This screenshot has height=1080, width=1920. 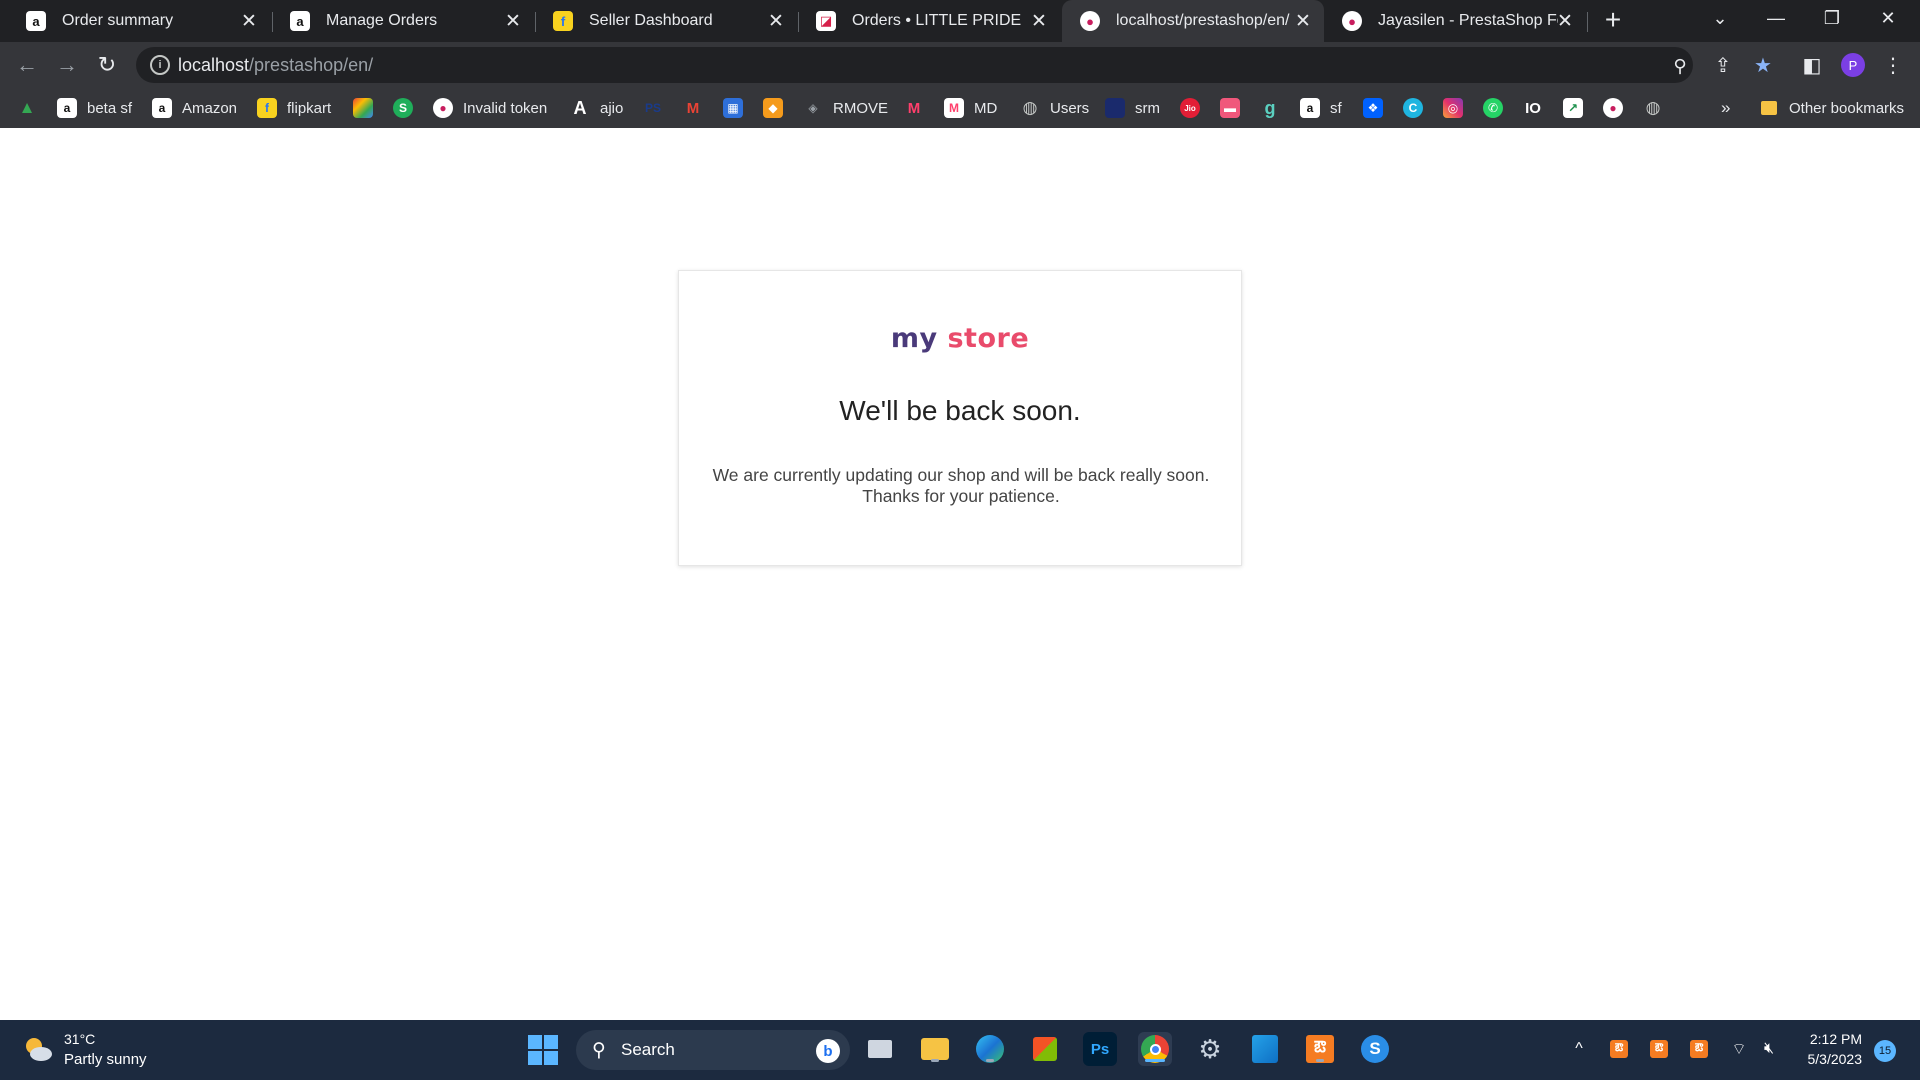 What do you see at coordinates (990, 1049) in the screenshot?
I see `edge-app` at bounding box center [990, 1049].